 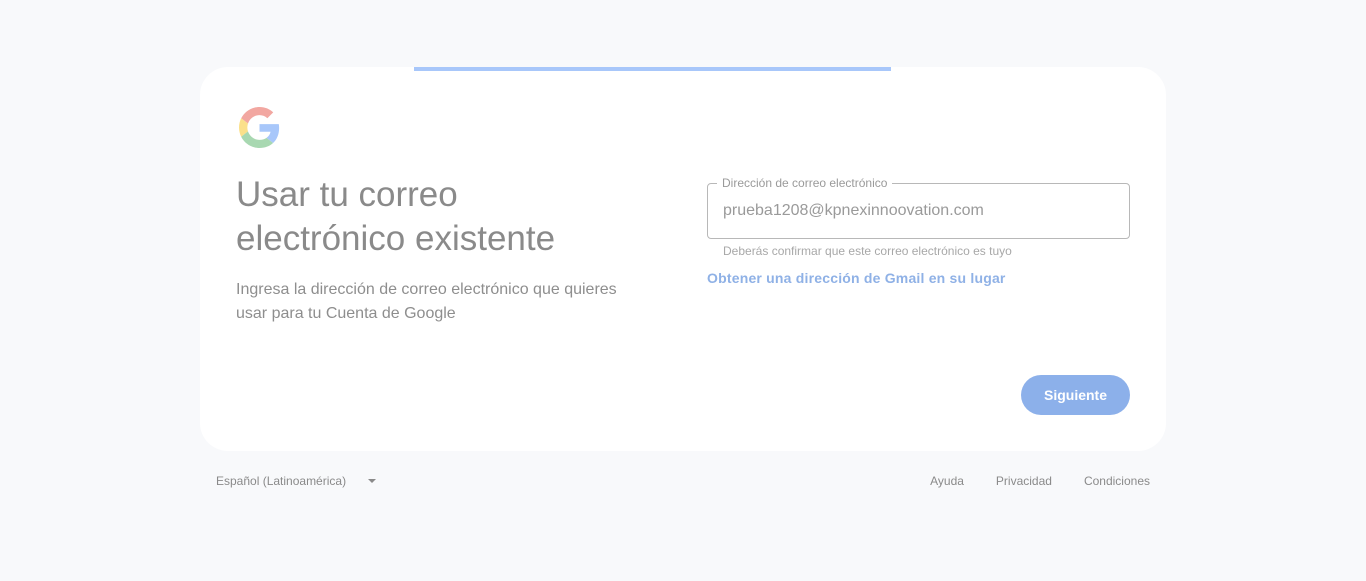 I want to click on email-field: Dirección de correo electrónico, so click(x=918, y=207).